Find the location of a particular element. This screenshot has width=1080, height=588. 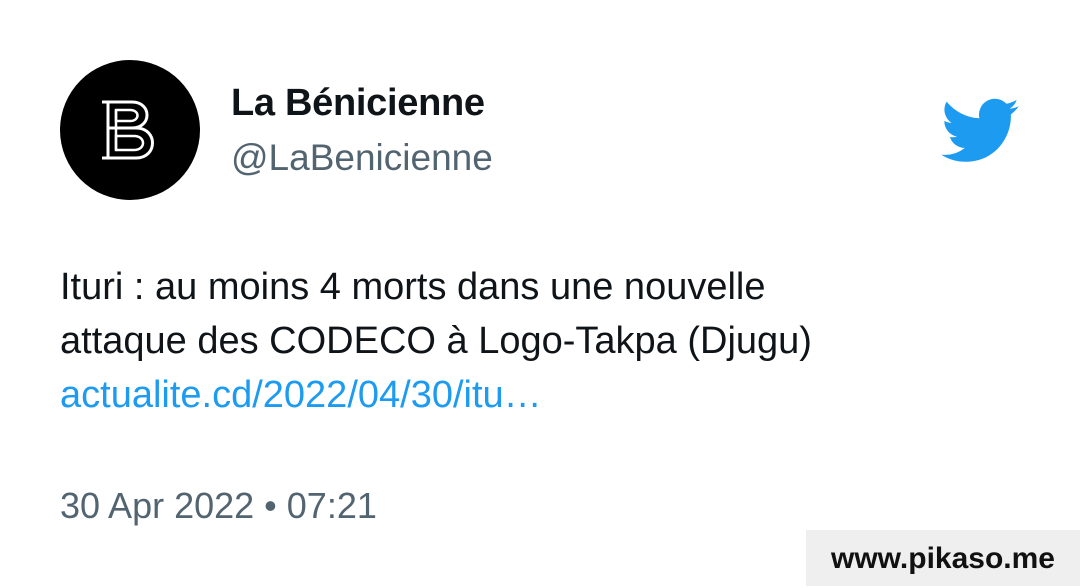

tweet-text-line: attaque des CODECO à Logo-Takpa (Djugu) is located at coordinates (436, 341).